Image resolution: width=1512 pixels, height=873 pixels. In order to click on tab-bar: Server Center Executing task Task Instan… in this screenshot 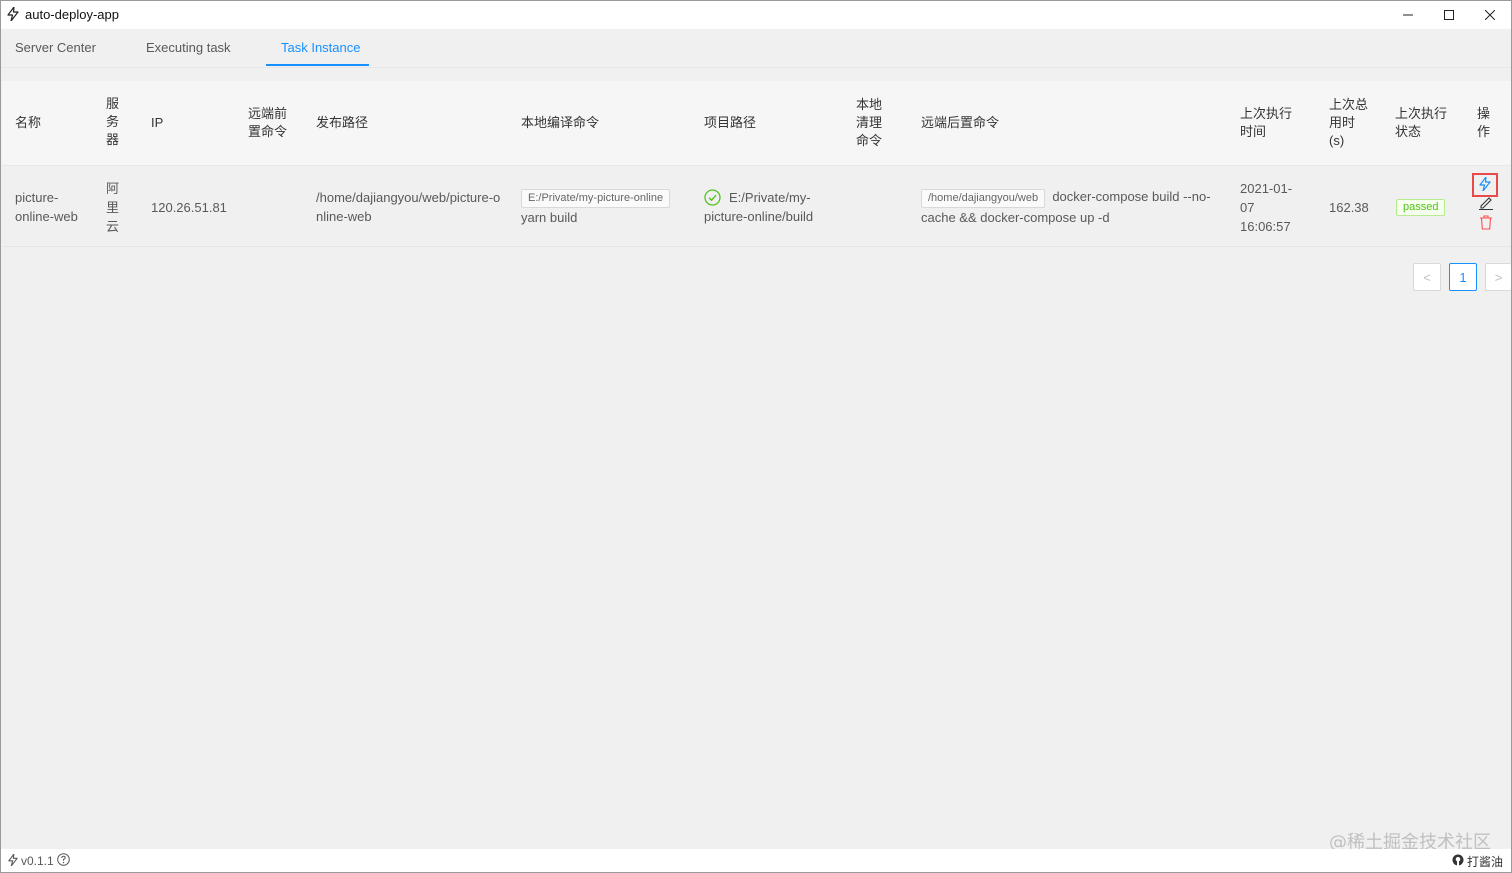, I will do `click(756, 48)`.